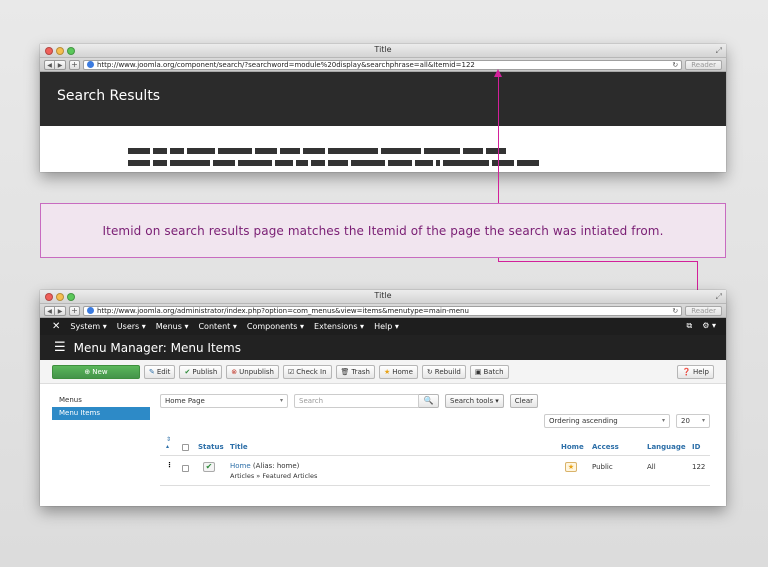 The image size is (768, 567). What do you see at coordinates (169, 465) in the screenshot?
I see `drag-handle-icon: ⋮` at bounding box center [169, 465].